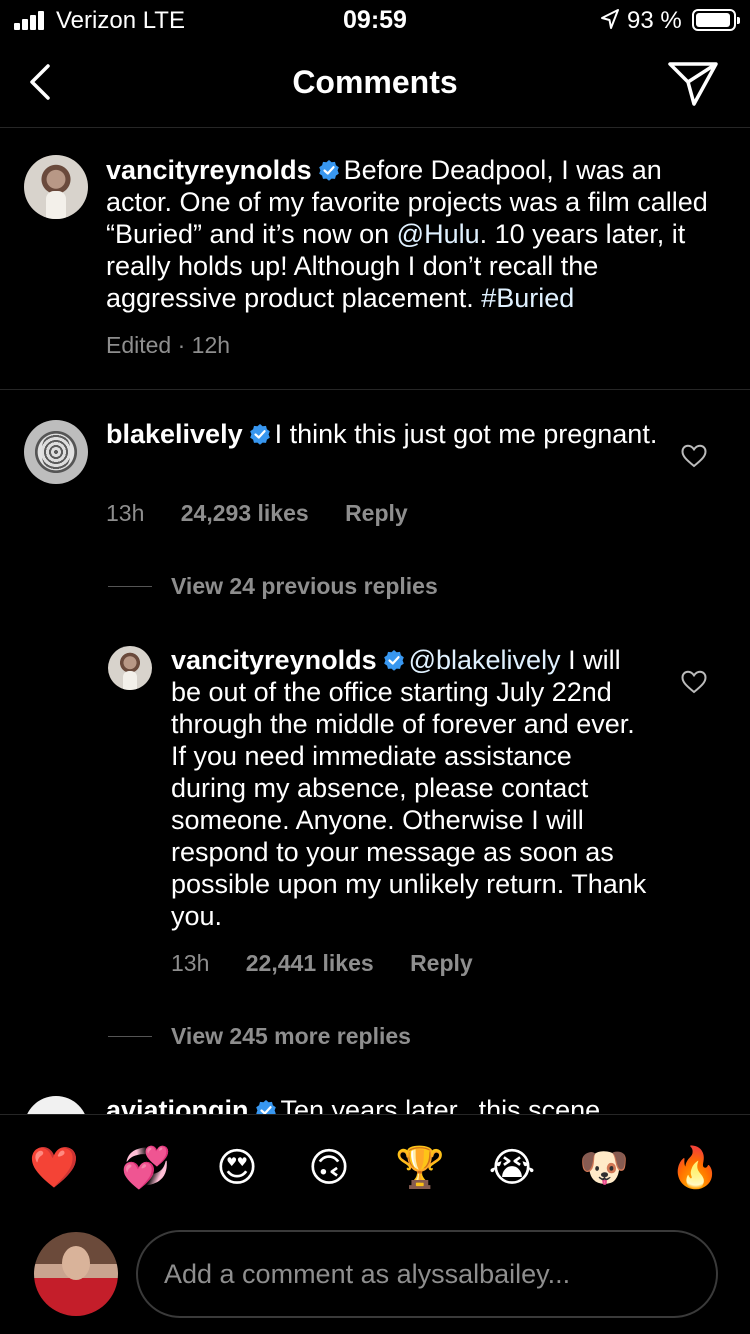 The width and height of the screenshot is (750, 1334). What do you see at coordinates (245, 513) in the screenshot?
I see `likes-count: 24,293 likes` at bounding box center [245, 513].